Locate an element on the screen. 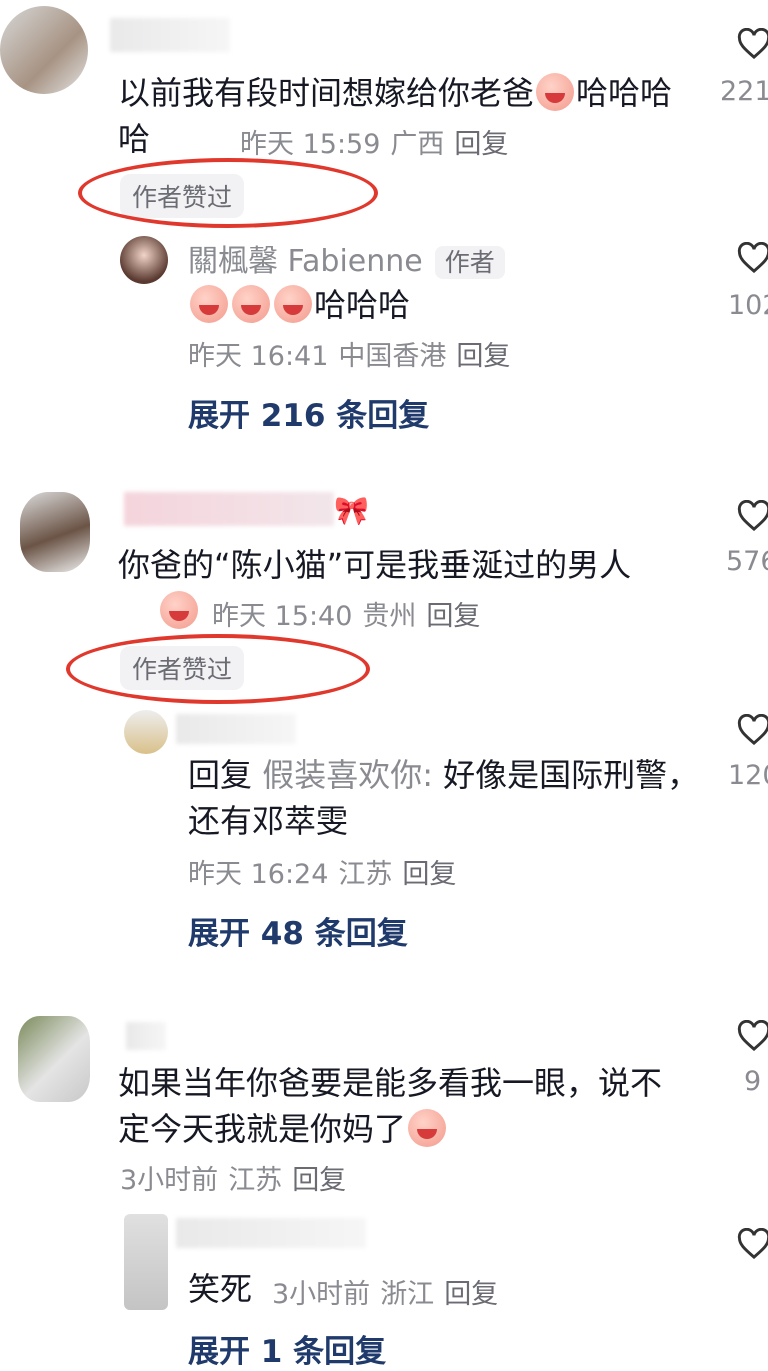 This screenshot has width=768, height=1371. reply-to-user: 假装喜欢你: is located at coordinates (347, 775).